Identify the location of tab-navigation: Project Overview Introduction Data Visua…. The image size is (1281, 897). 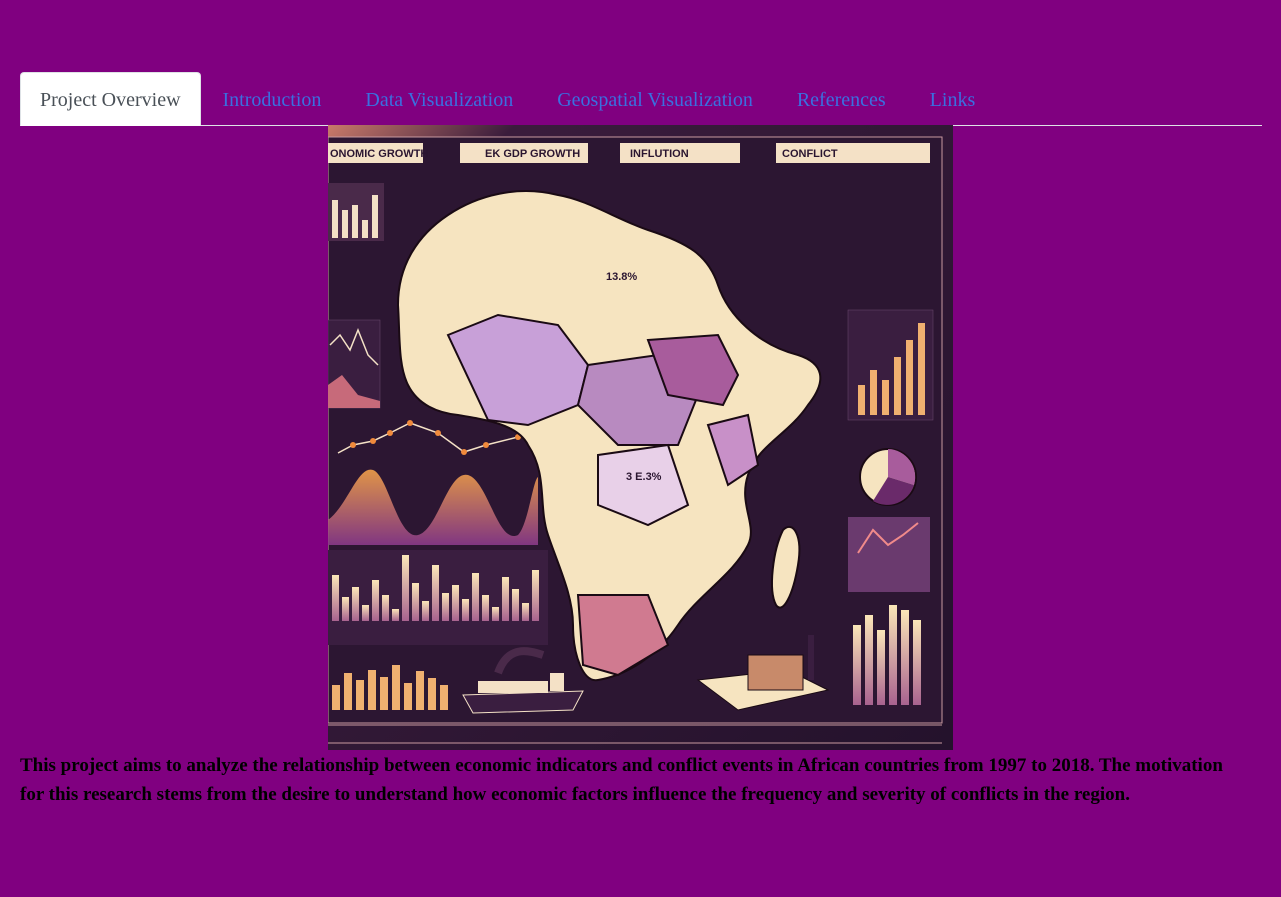
(641, 98).